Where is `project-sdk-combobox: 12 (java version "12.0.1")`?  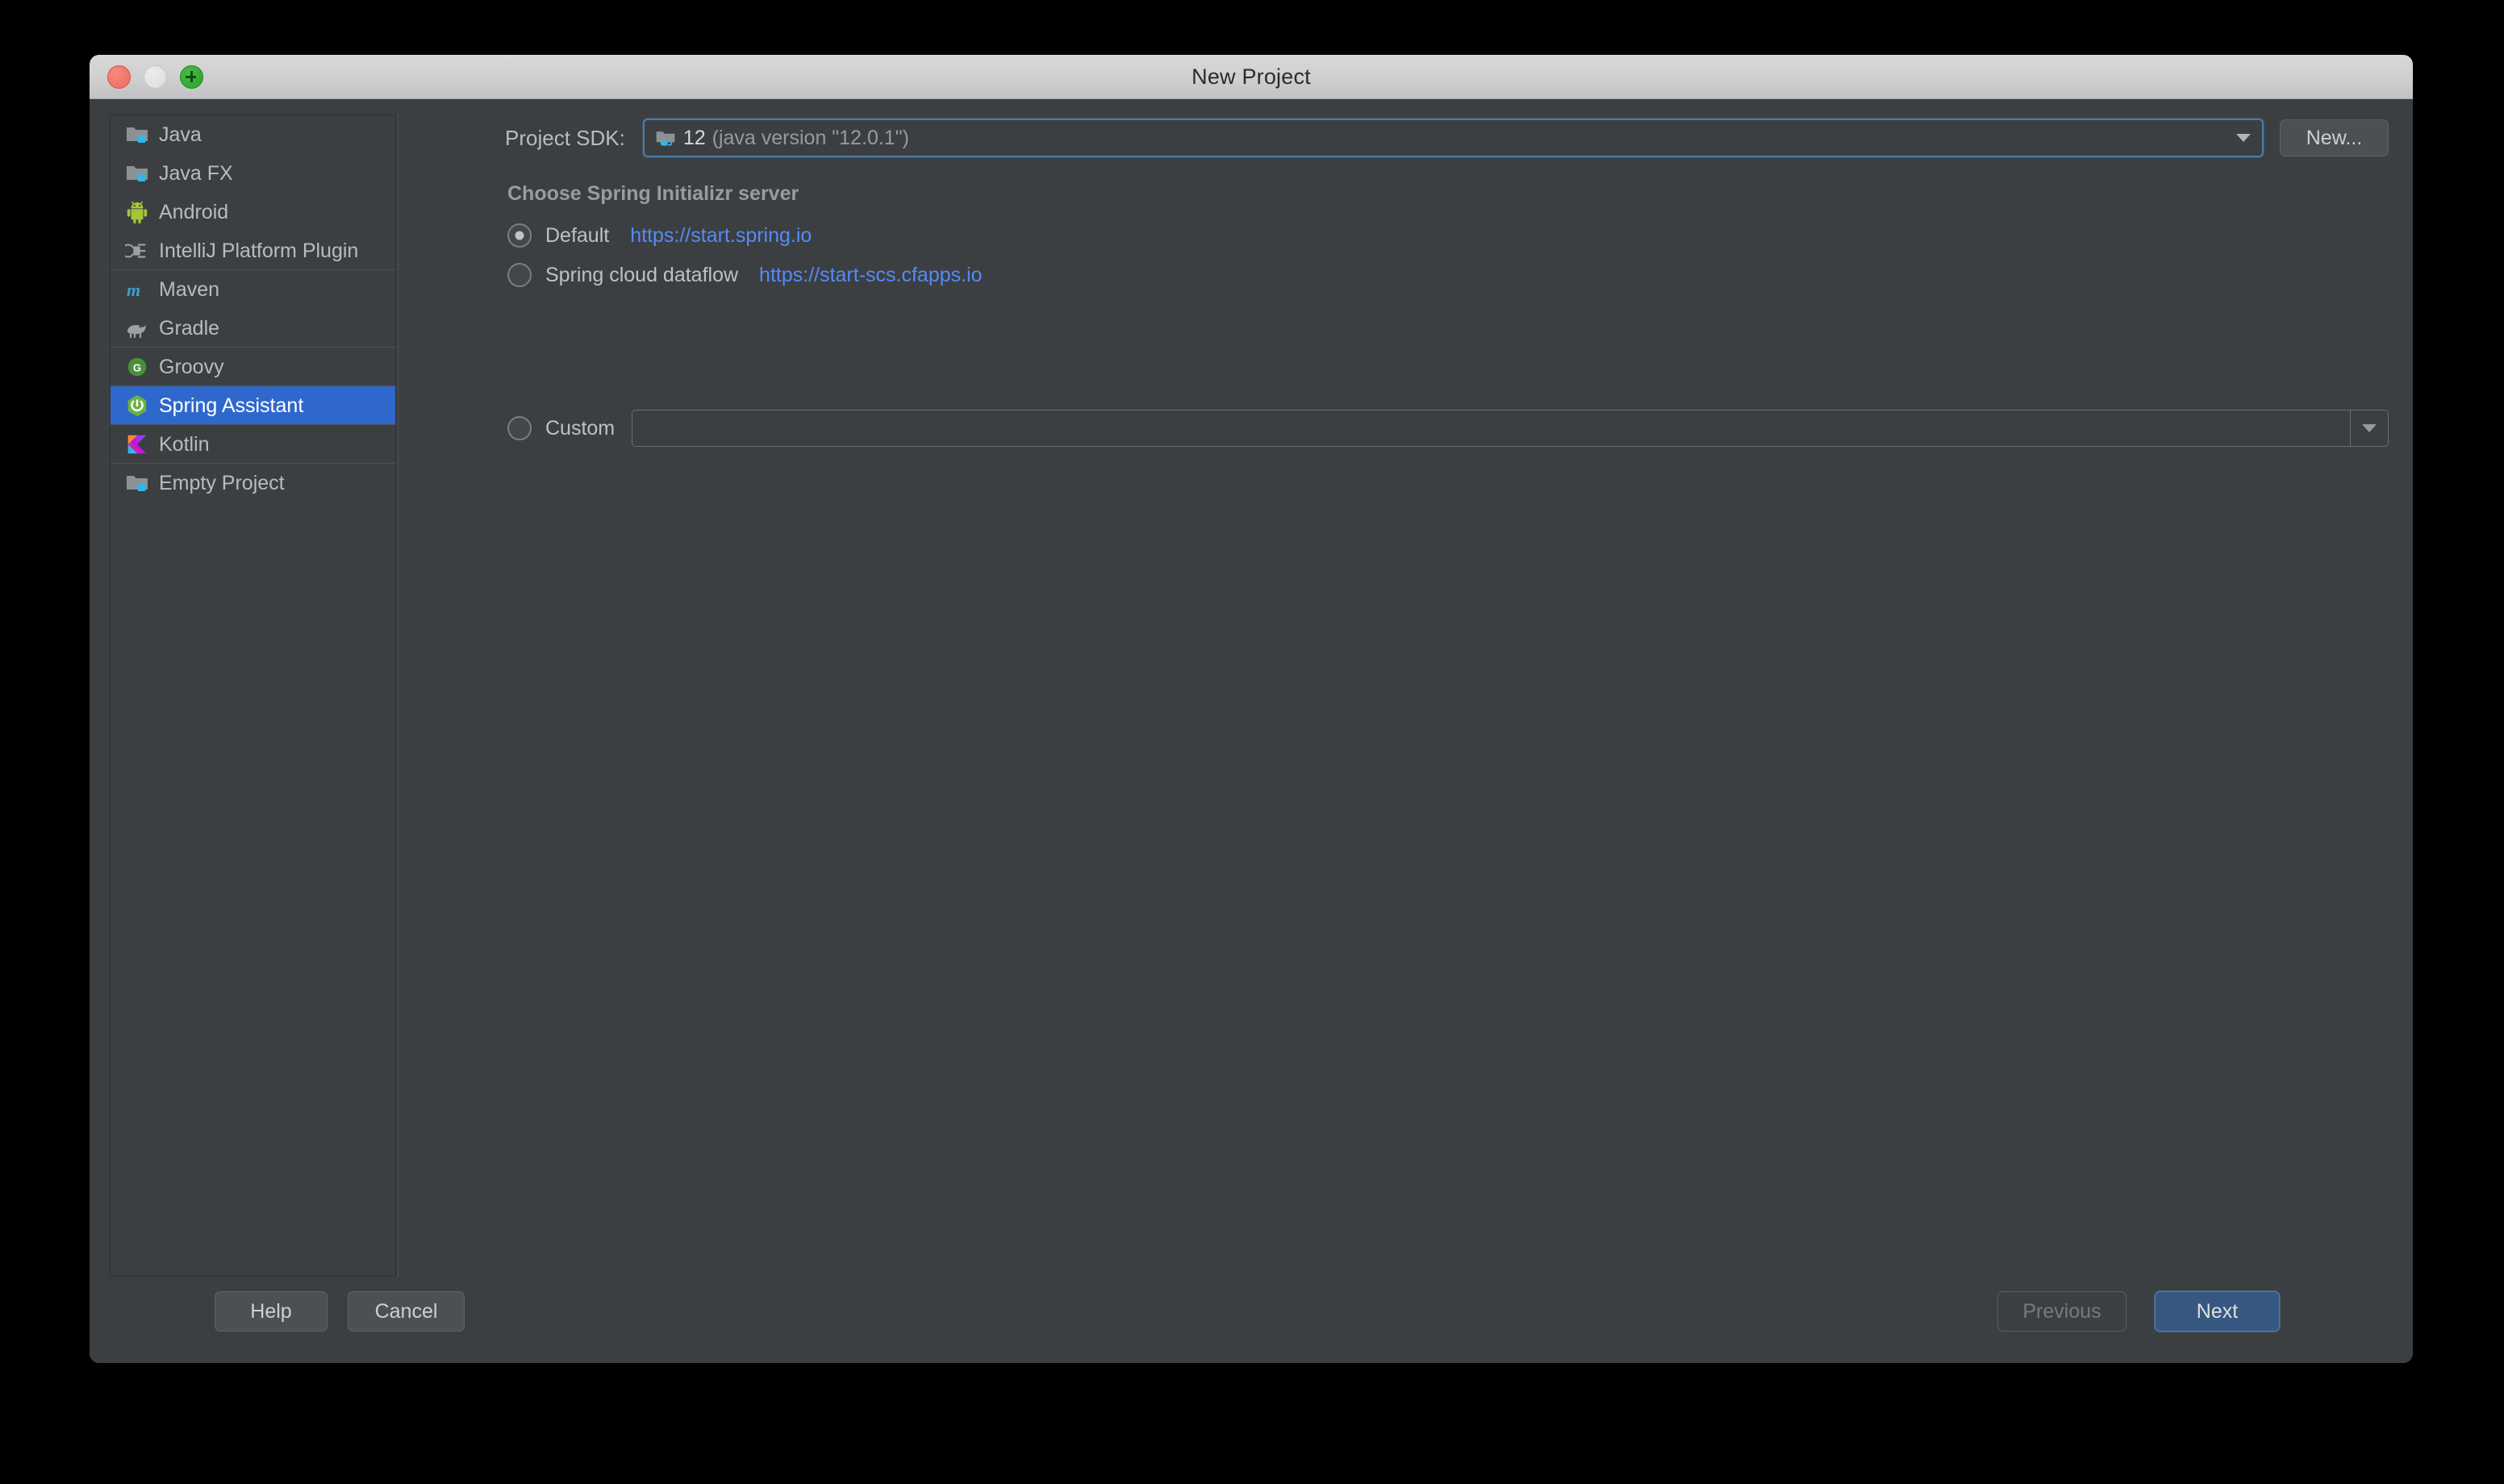
project-sdk-combobox: 12 (java version "12.0.1") is located at coordinates (1453, 138).